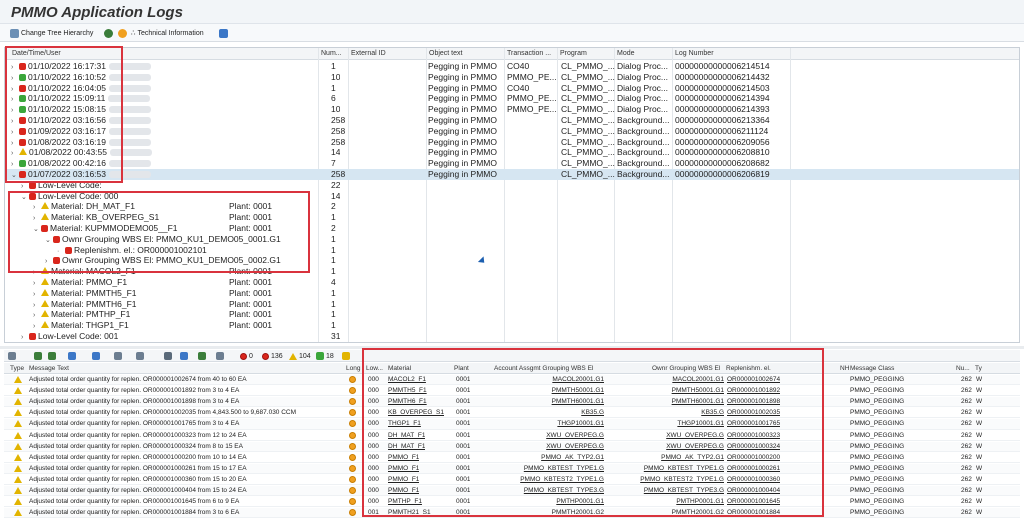  What do you see at coordinates (539, 458) in the screenshot?
I see `message-acct-wbs-link: PMMO_AK_TYP2.G1` at bounding box center [539, 458].